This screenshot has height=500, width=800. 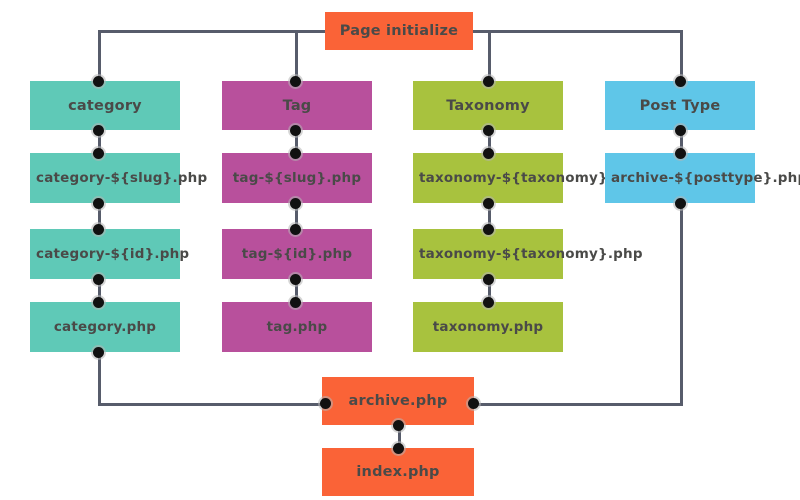 I want to click on port-post-type-head-bottom, so click(x=680, y=130).